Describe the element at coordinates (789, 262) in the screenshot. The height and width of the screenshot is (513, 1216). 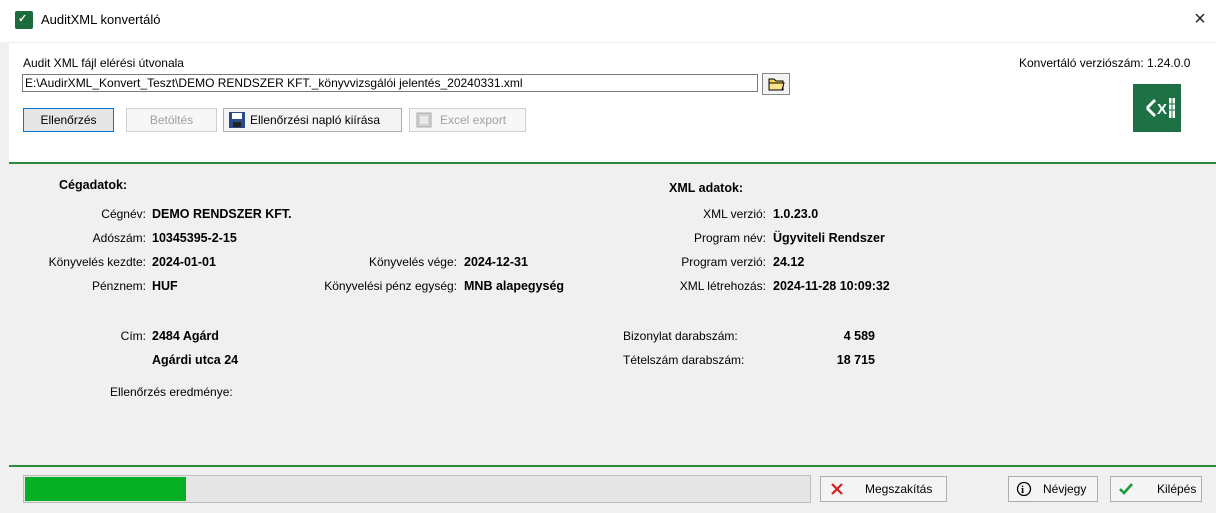
I see `program-version-value: 24.12` at that location.